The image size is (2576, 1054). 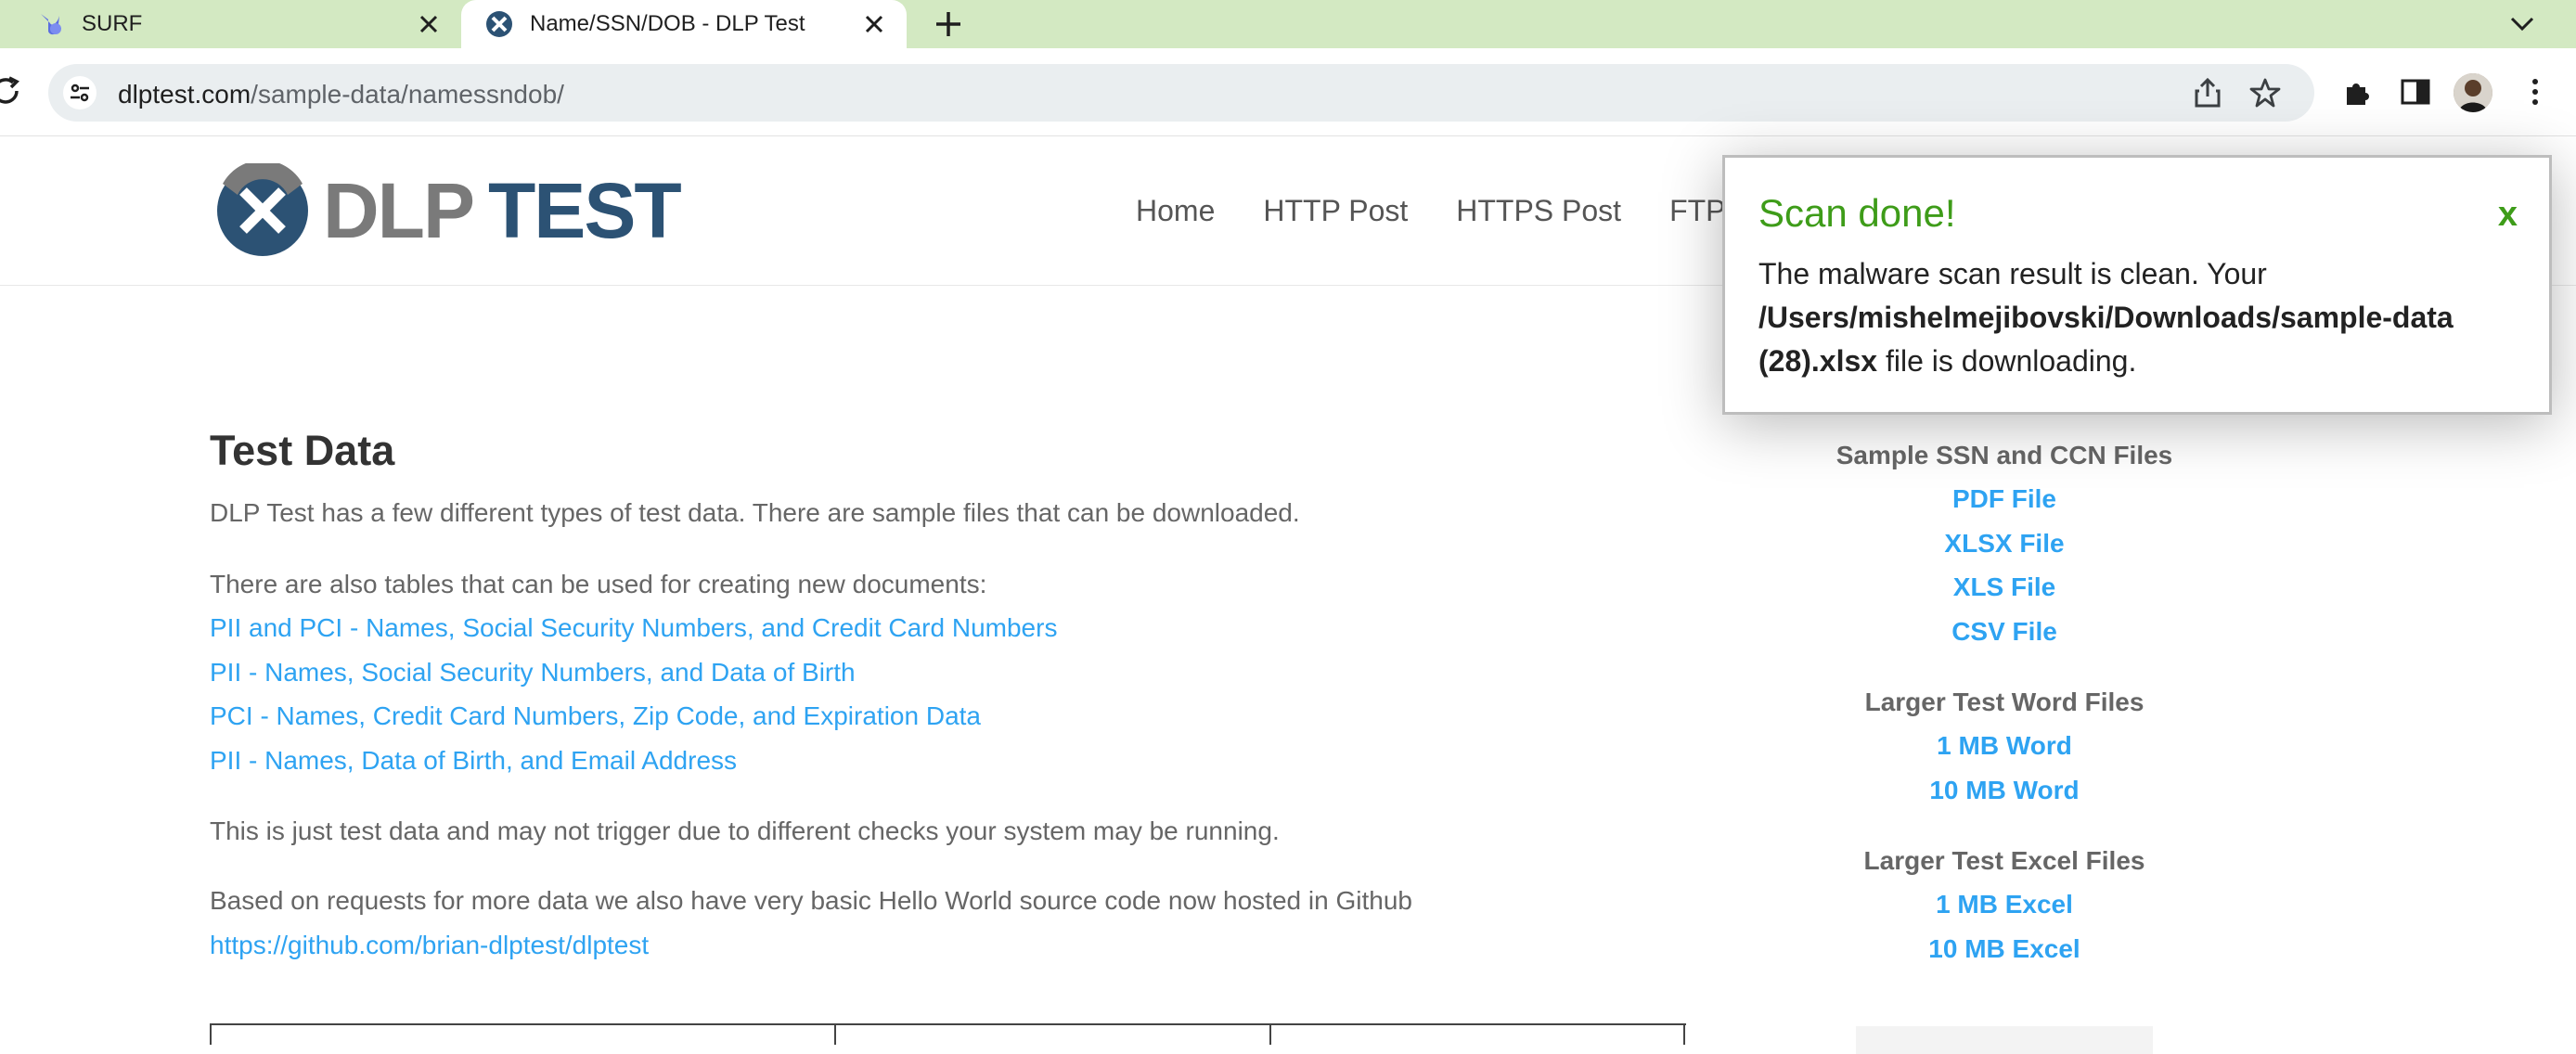 What do you see at coordinates (948, 1034) in the screenshot?
I see `data-table-top-border` at bounding box center [948, 1034].